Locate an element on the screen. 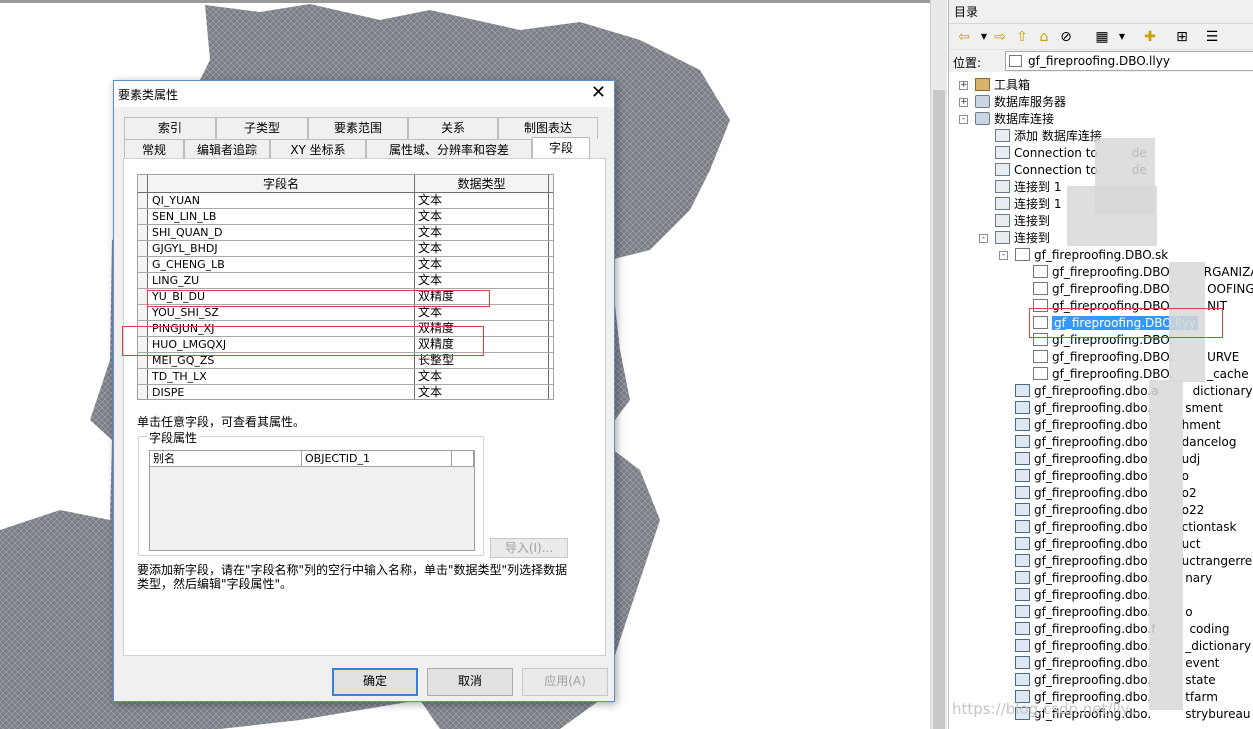 The height and width of the screenshot is (729, 1253). tree-item: gf_fireproofing.DBO. URVE is located at coordinates (1136, 357).